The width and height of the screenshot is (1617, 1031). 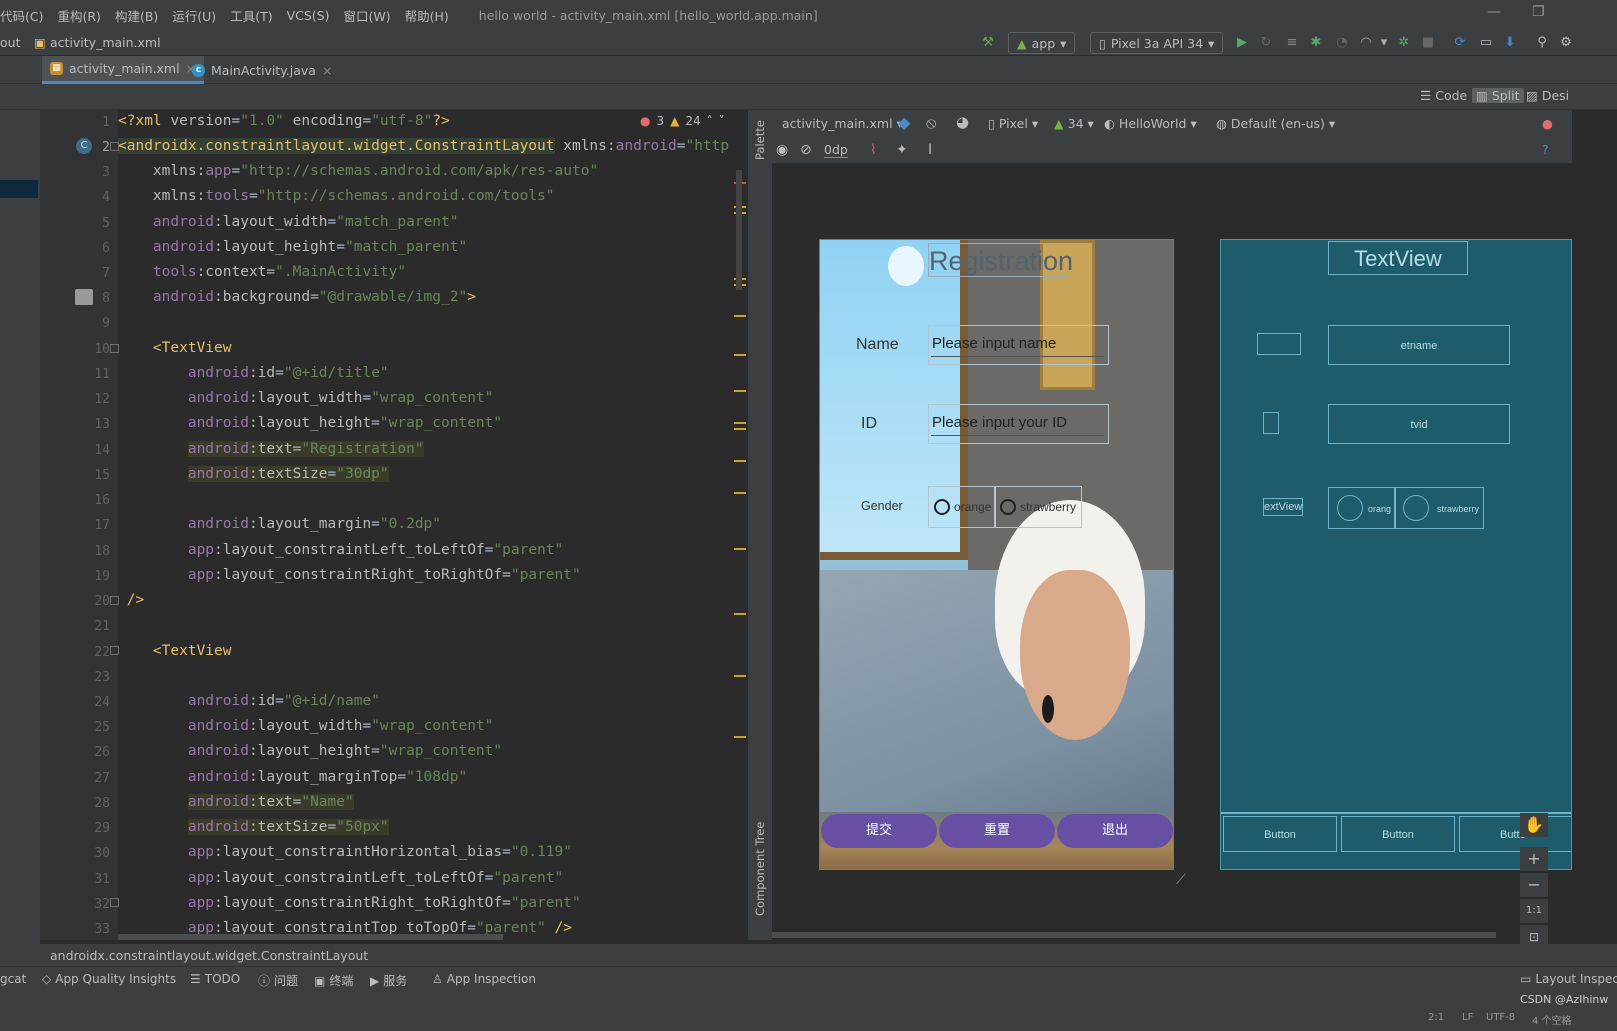 I want to click on line-number: 29, so click(x=75, y=828).